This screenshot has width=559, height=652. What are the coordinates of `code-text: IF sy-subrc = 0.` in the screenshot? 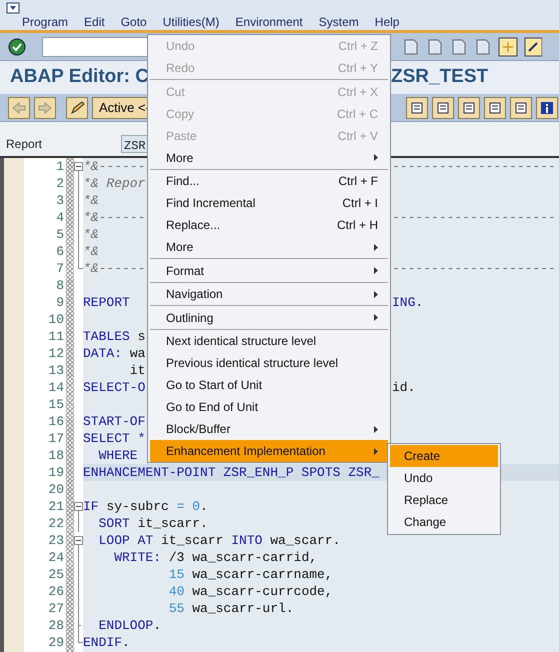 It's located at (145, 506).